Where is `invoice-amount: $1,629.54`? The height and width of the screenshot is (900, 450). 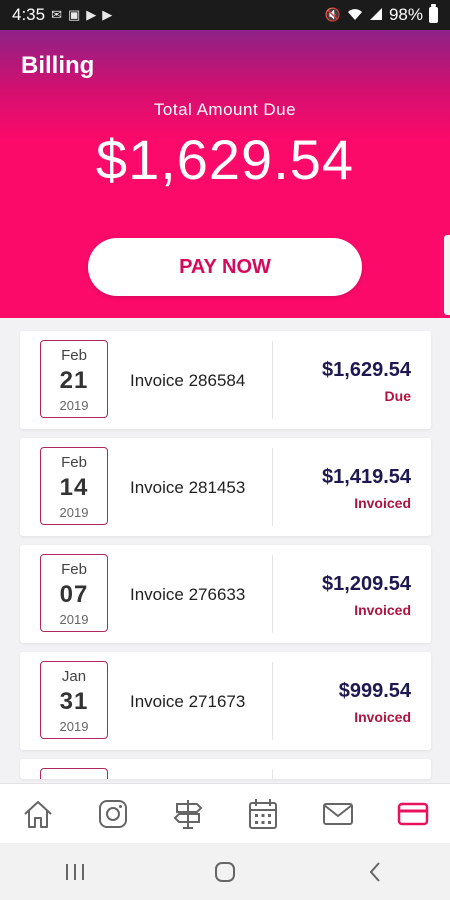
invoice-amount: $1,629.54 is located at coordinates (366, 370).